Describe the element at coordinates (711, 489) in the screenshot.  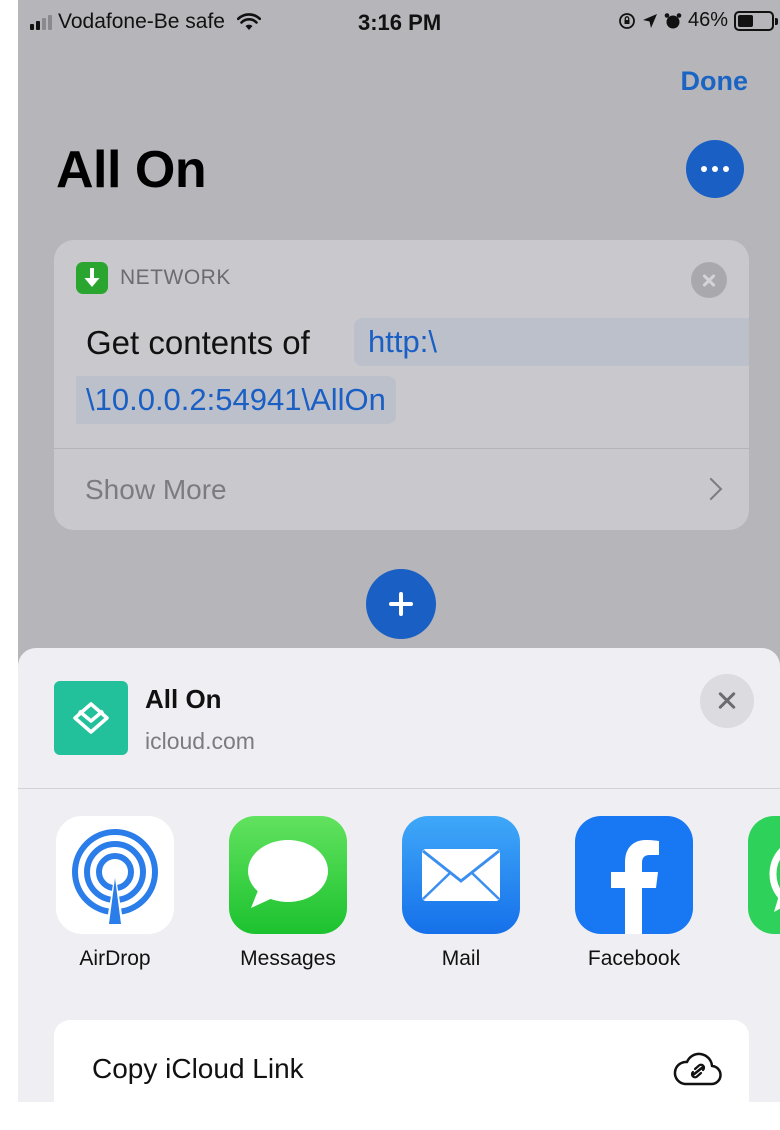
I see `chevron-right-icon` at that location.